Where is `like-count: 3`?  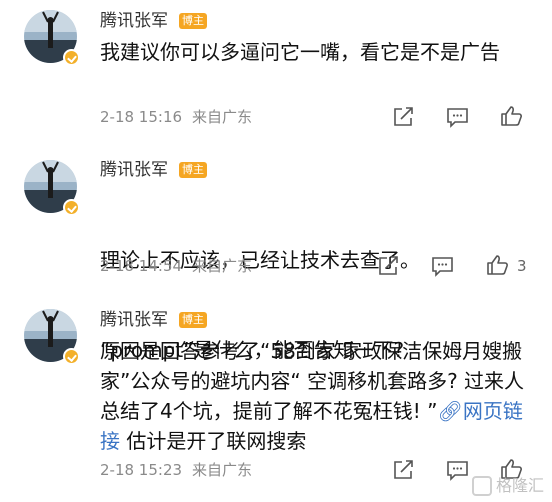
like-count: 3 is located at coordinates (522, 266).